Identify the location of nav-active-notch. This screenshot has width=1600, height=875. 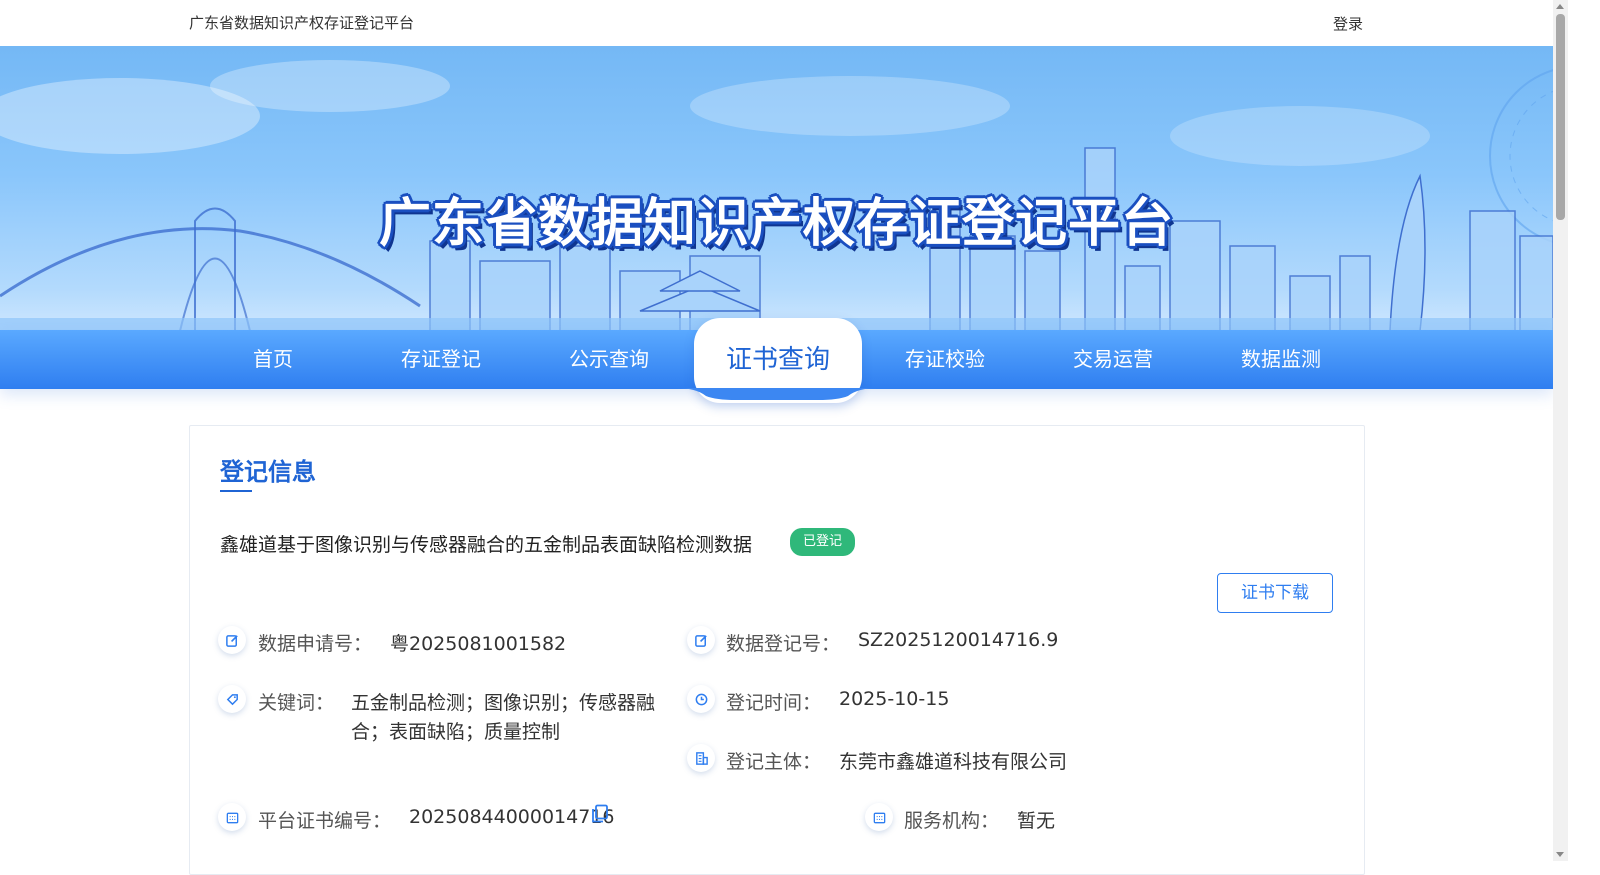
(777, 394).